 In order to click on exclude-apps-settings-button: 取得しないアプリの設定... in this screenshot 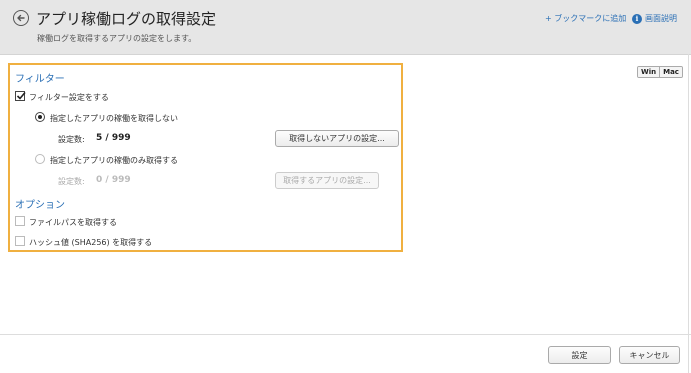, I will do `click(337, 138)`.